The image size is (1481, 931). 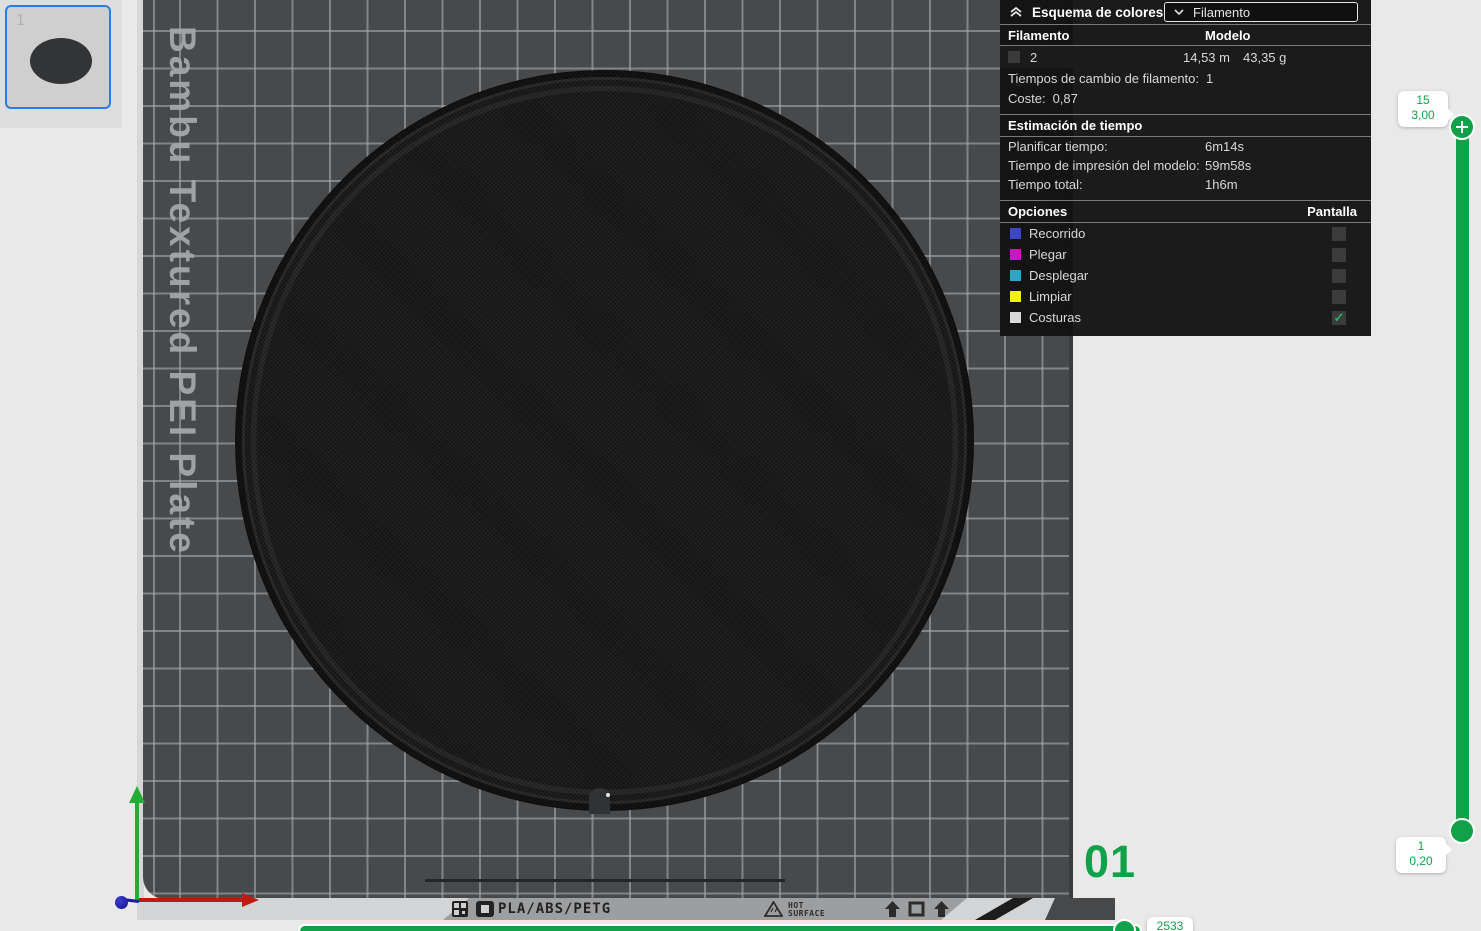 I want to click on col-filament: Filamento, so click(x=1039, y=35).